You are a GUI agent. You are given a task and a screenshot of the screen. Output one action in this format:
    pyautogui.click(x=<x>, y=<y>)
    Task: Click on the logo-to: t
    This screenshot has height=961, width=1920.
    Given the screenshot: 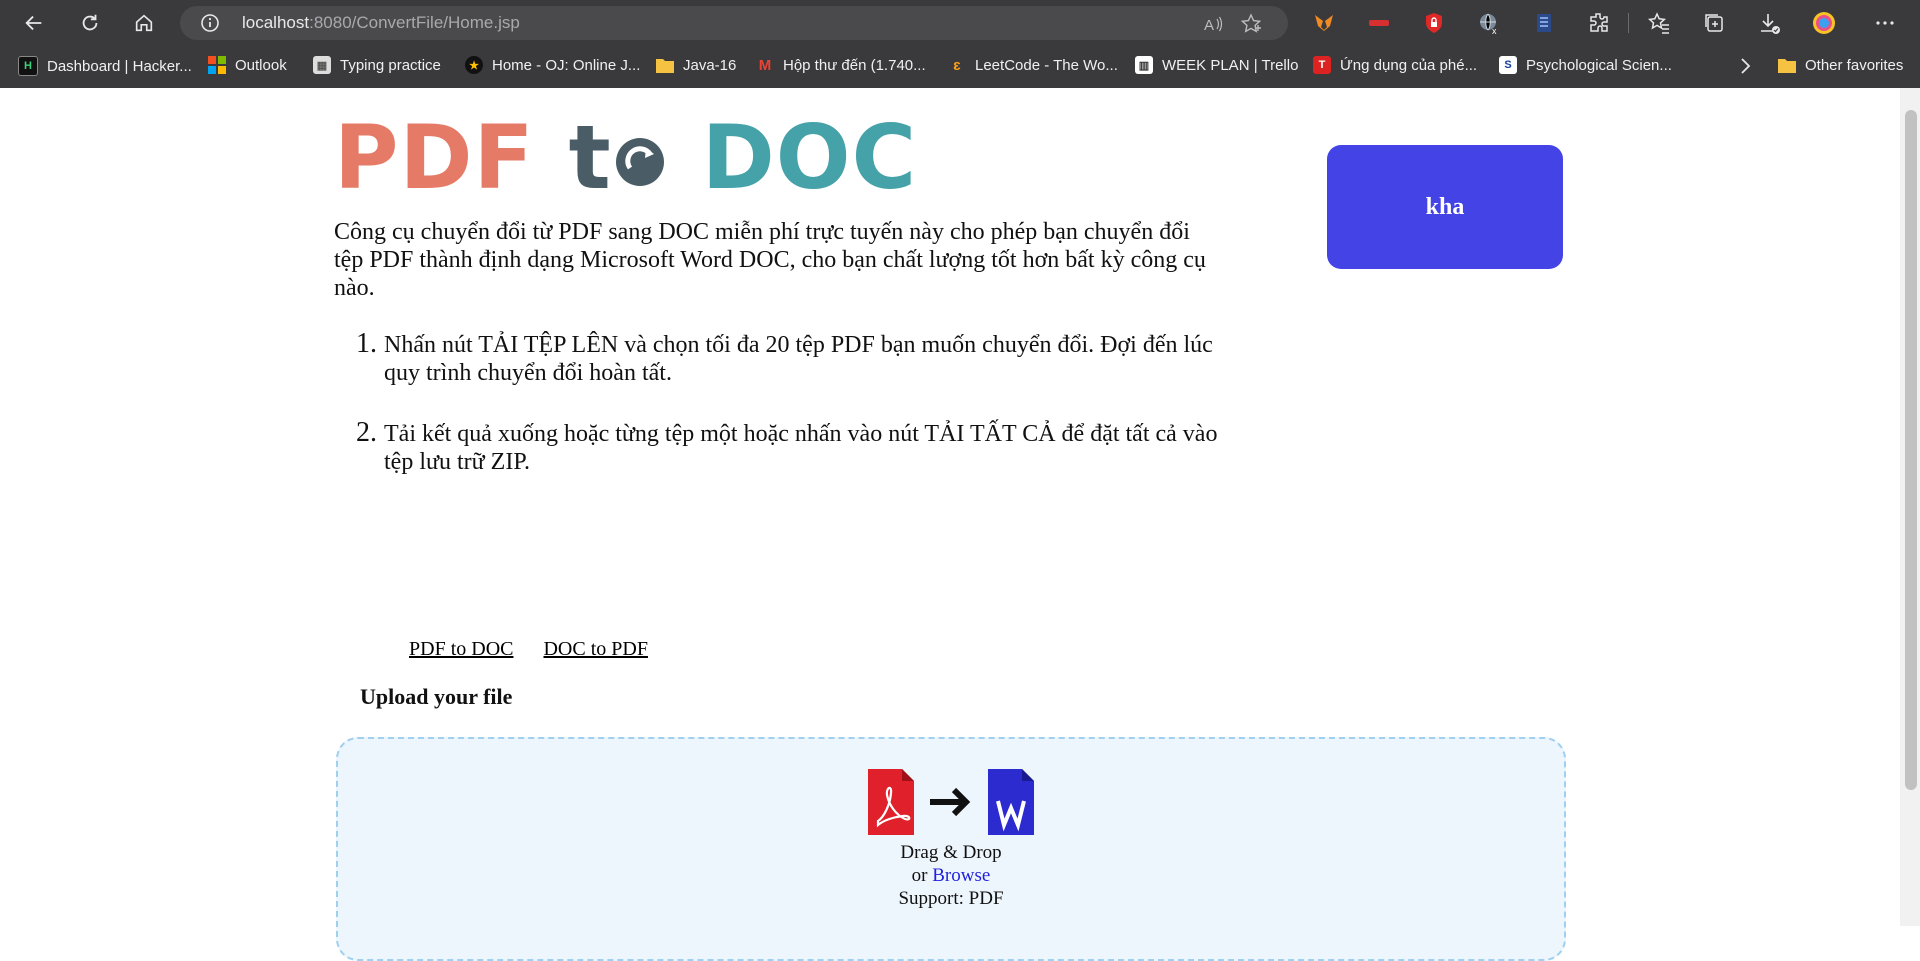 What is the action you would take?
    pyautogui.click(x=618, y=157)
    